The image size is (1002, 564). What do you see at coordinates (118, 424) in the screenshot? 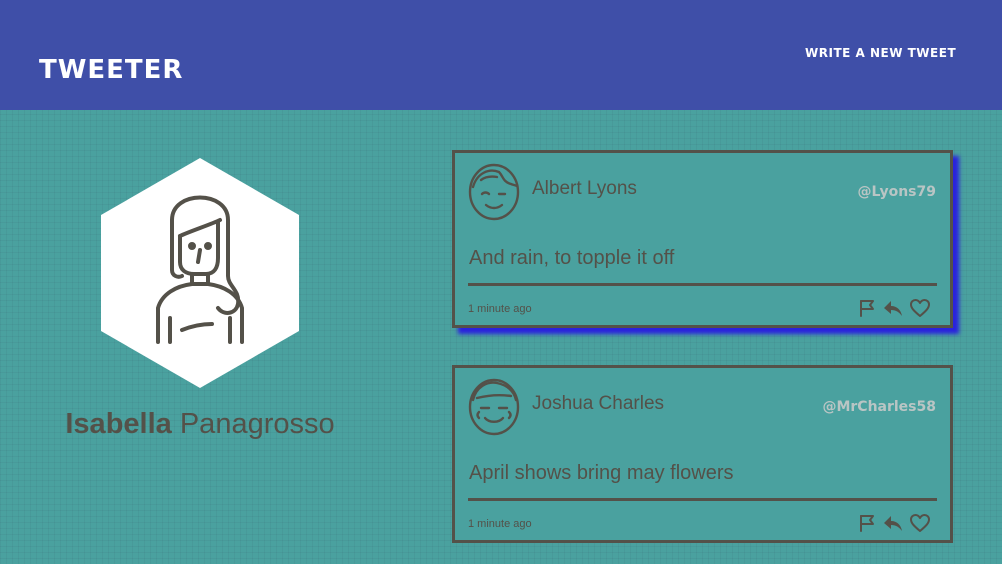
I see `profile-first-name: Isabella` at bounding box center [118, 424].